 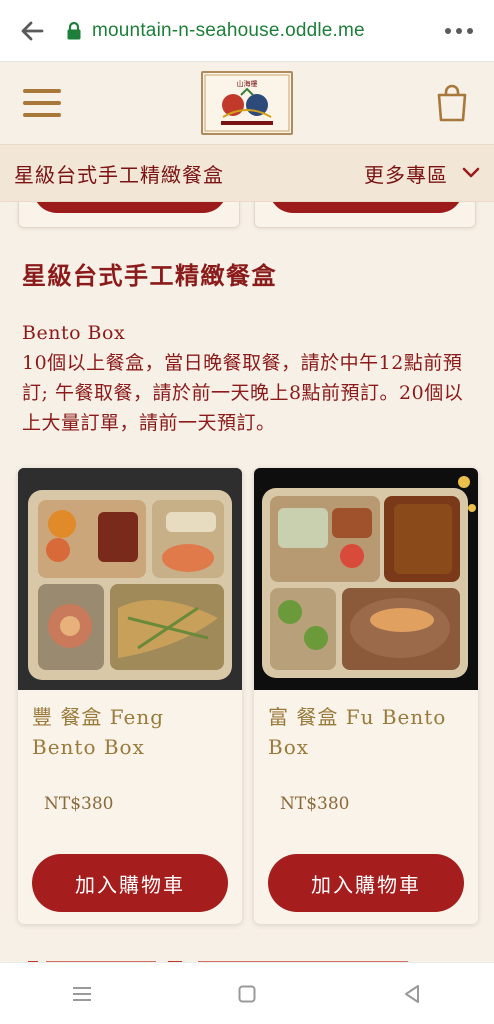 I want to click on more-dots-icon, so click(x=459, y=30).